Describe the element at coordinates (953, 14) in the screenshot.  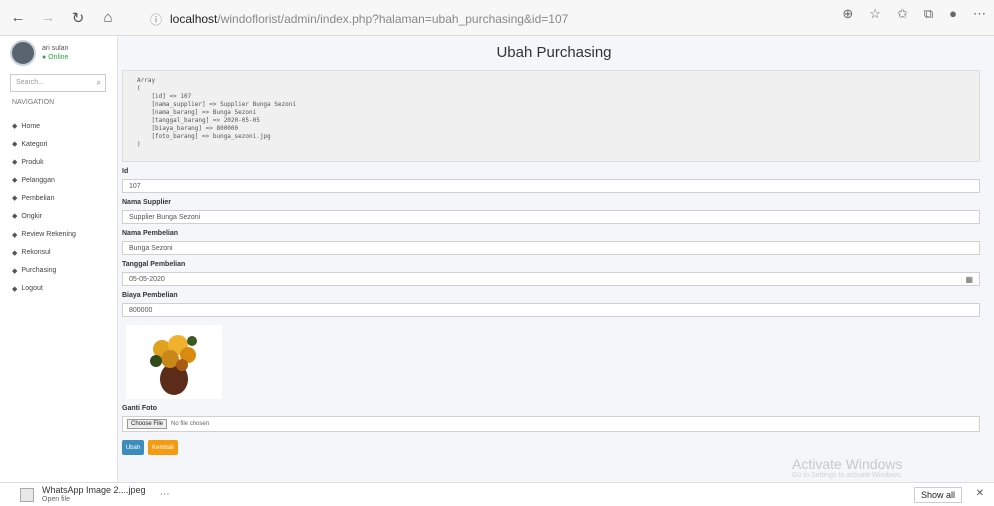
I see `profile-icon: ●` at that location.